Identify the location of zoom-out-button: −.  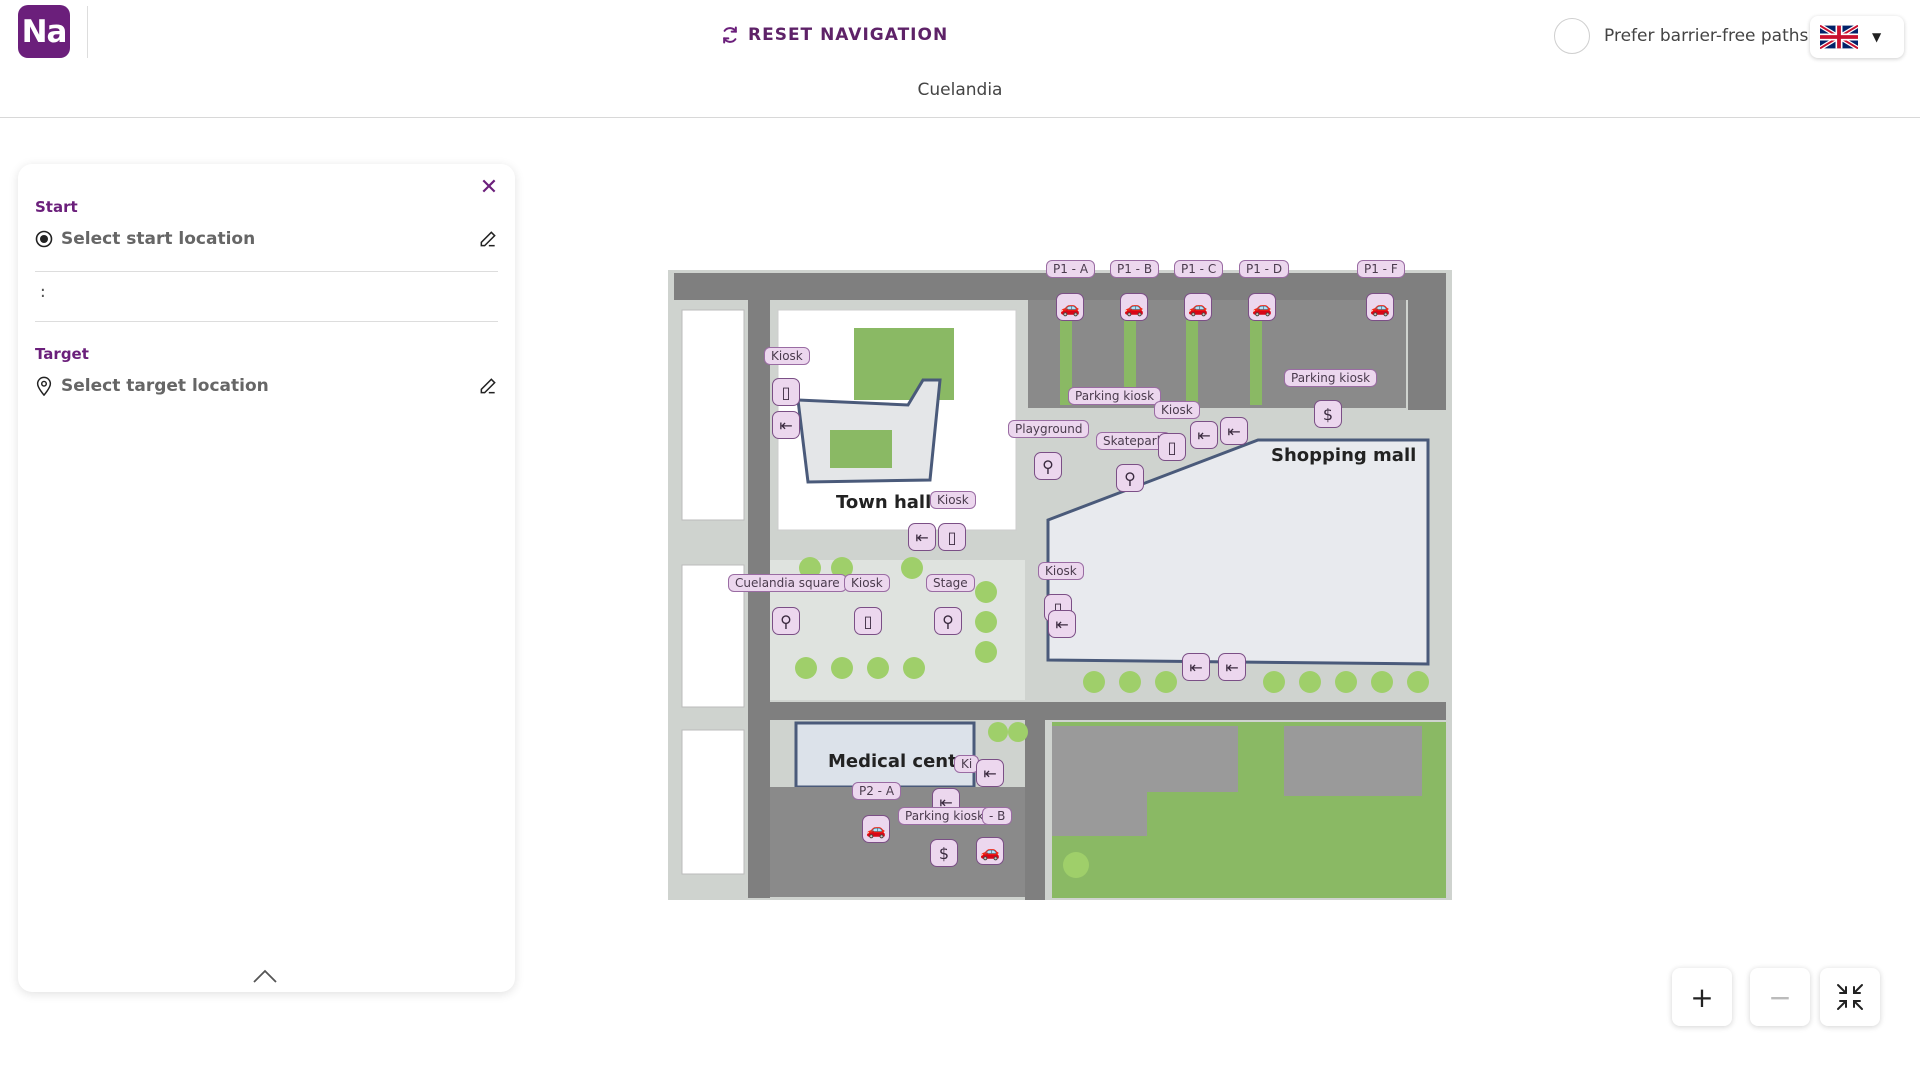
(1780, 997).